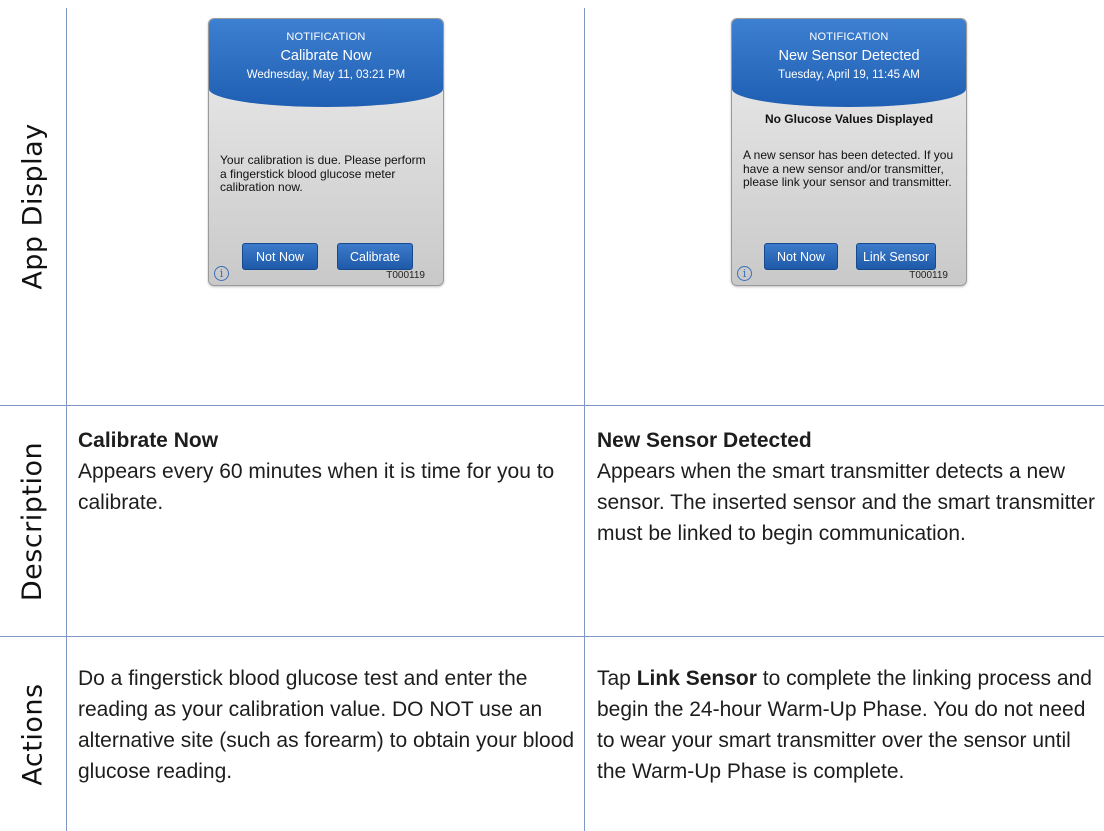 The width and height of the screenshot is (1104, 831). I want to click on row-label-actions-text: Actions, so click(33, 734).